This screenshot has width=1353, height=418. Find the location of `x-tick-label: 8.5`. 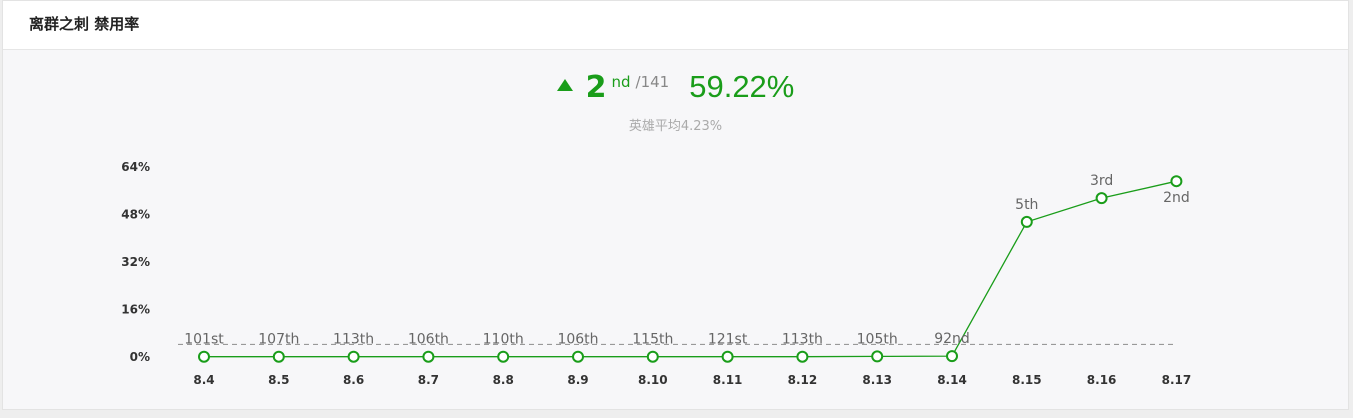

x-tick-label: 8.5 is located at coordinates (278, 380).